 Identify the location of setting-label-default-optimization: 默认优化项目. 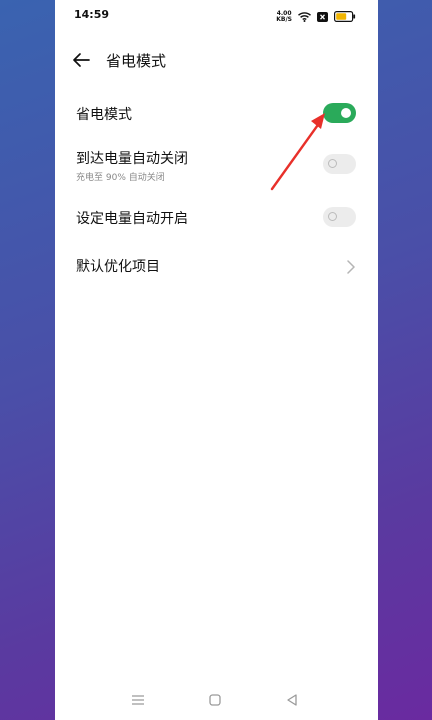
(118, 267).